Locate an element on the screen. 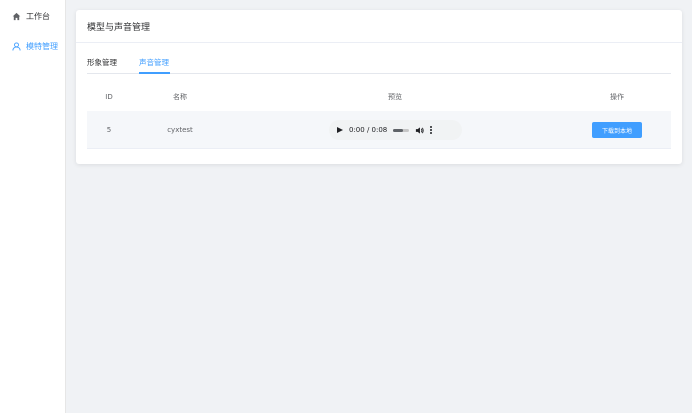 This screenshot has width=692, height=413. tab-avatar-management: 形象管理 is located at coordinates (102, 65).